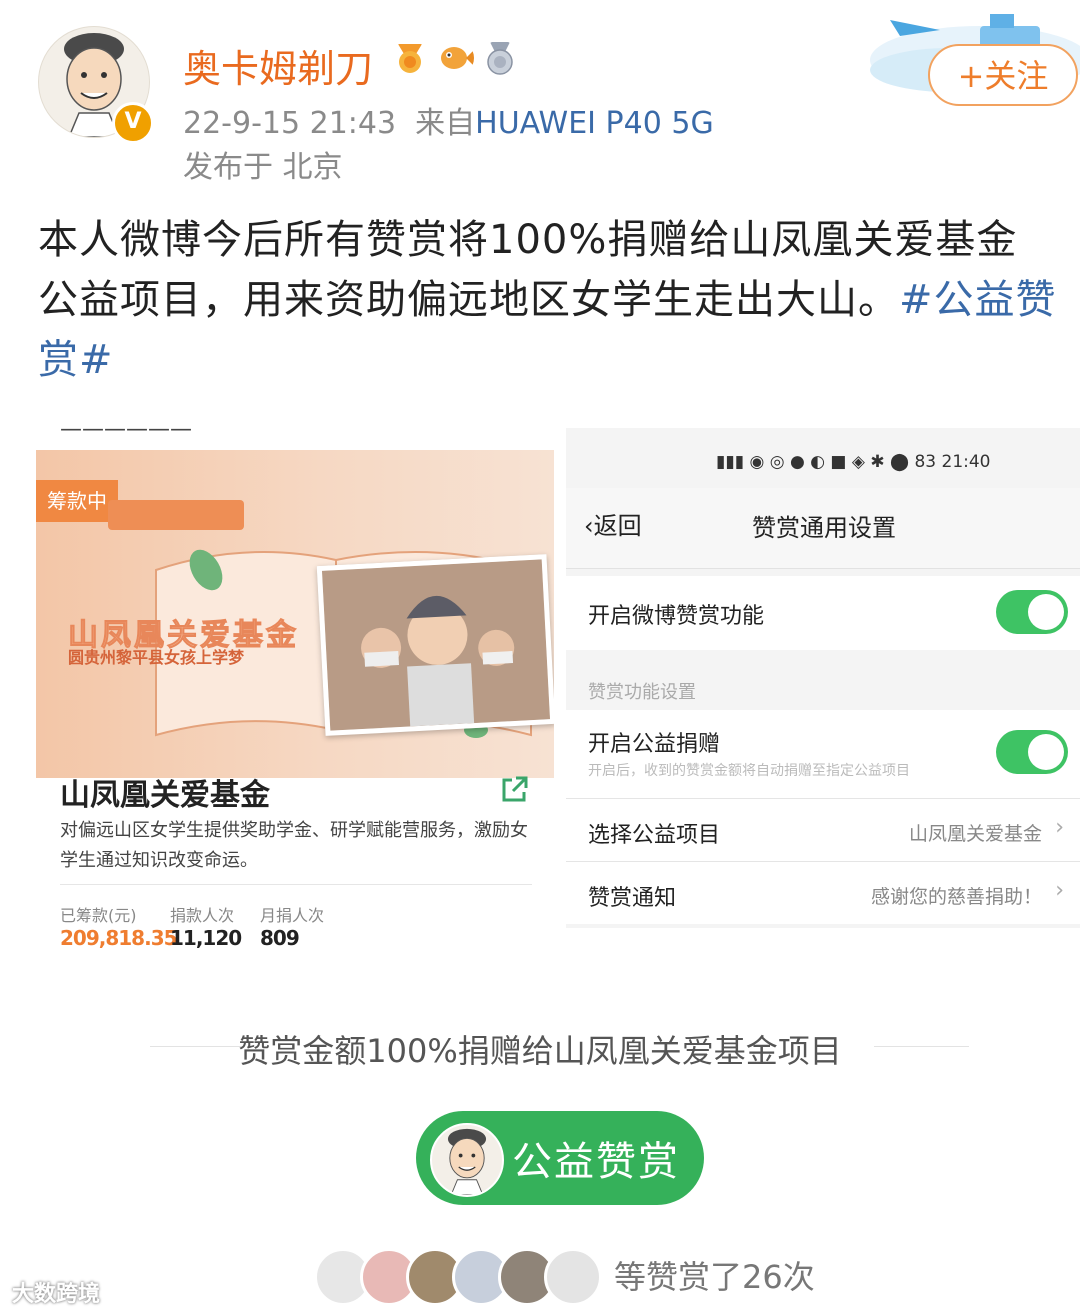  Describe the element at coordinates (823, 613) in the screenshot. I see `row-enable-reward: 开启微博赞赏功能` at that location.